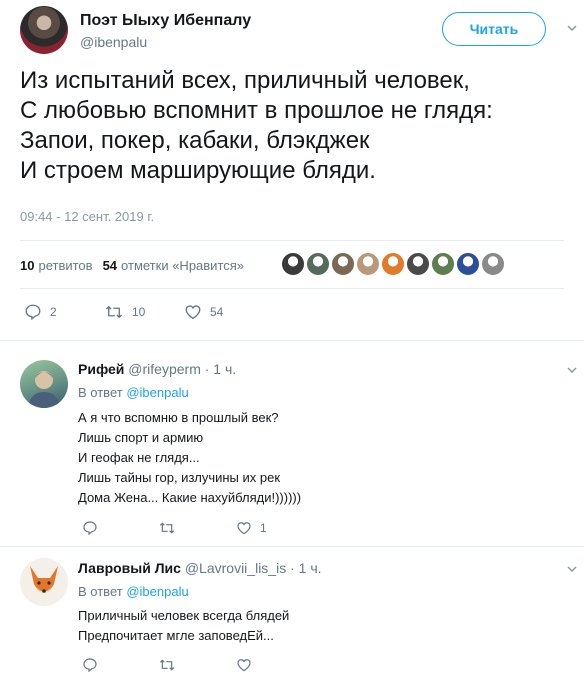  I want to click on retweets-count: 10, so click(27, 265).